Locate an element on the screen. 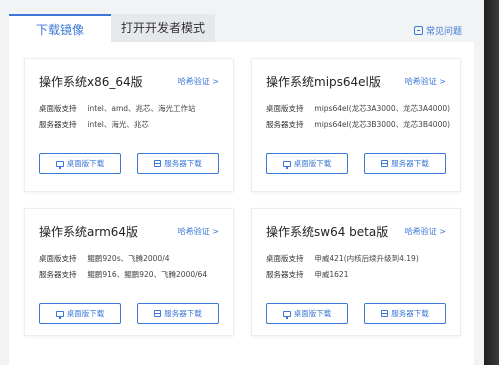 This screenshot has width=499, height=365. server-support-row: 服务器支持 mips64el(龙芯3B3000、龙芯3B4000) is located at coordinates (358, 124).